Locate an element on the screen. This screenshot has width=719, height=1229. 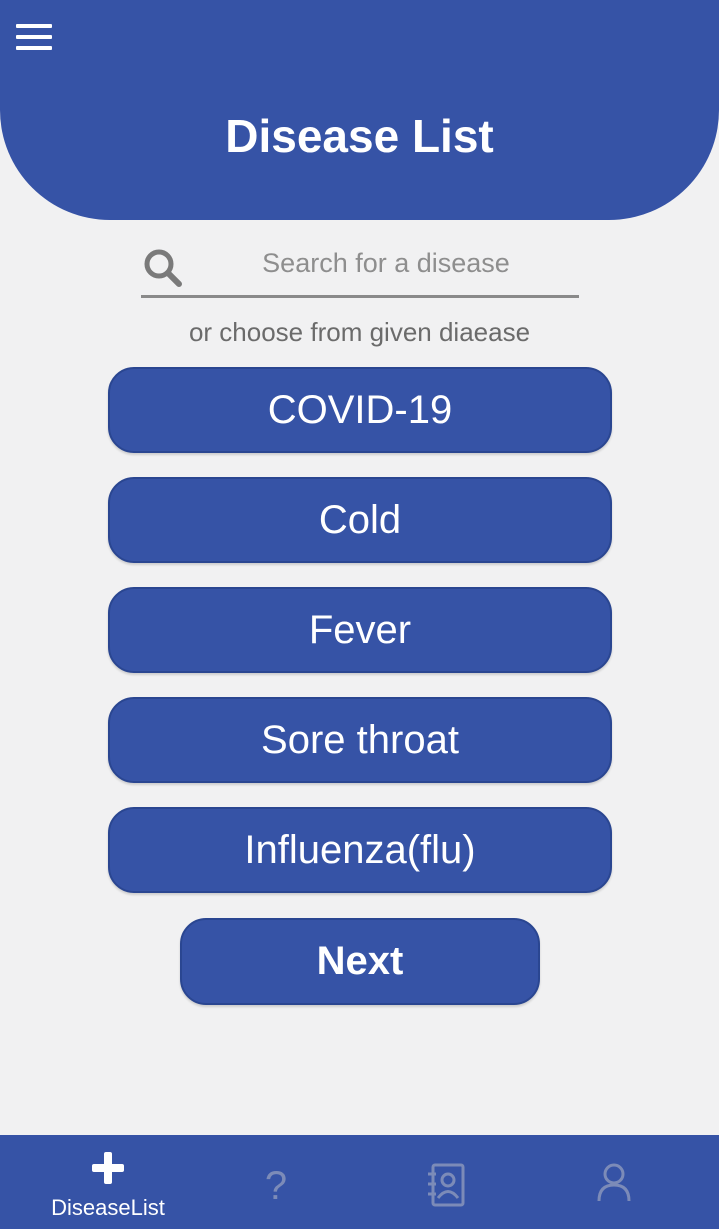
bottom-navigation: DiseaseList ? is located at coordinates (359, 1182).